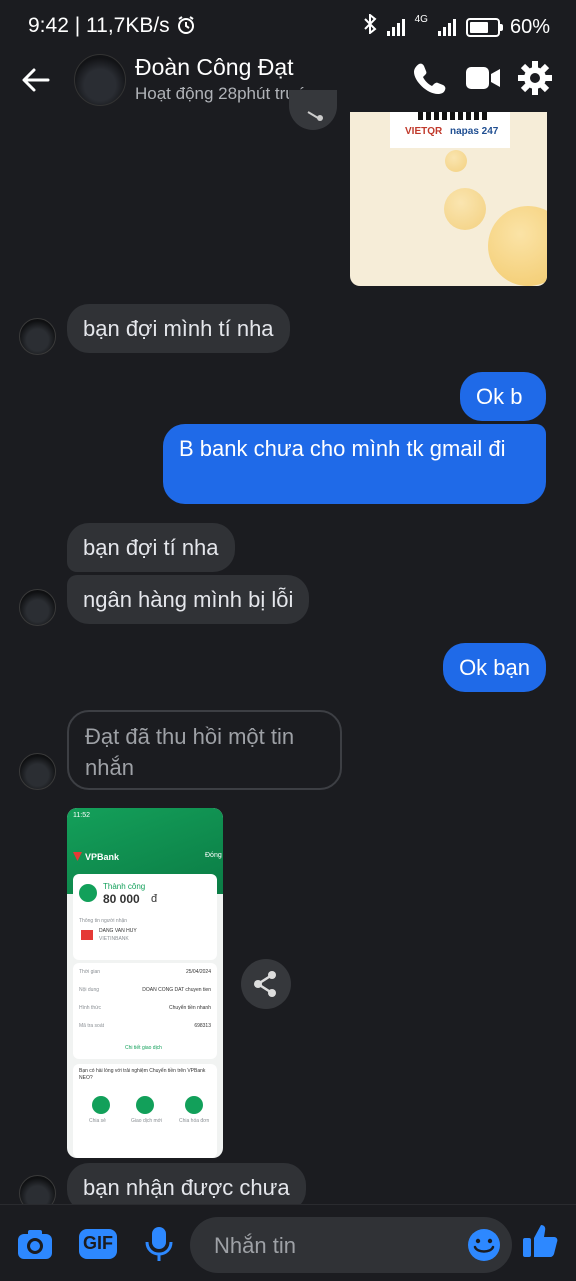 This screenshot has height=1281, width=576. I want to click on receipt-close: Đóng, so click(213, 855).